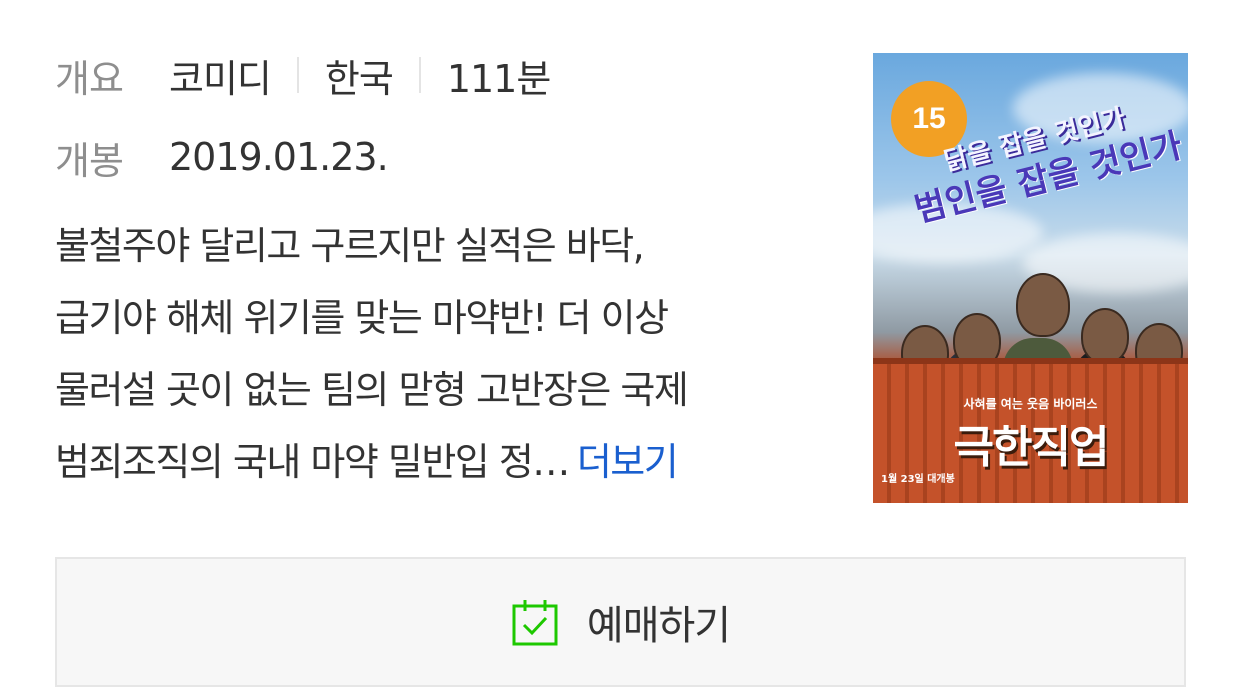  I want to click on release-label: 개봉, so click(89, 160).